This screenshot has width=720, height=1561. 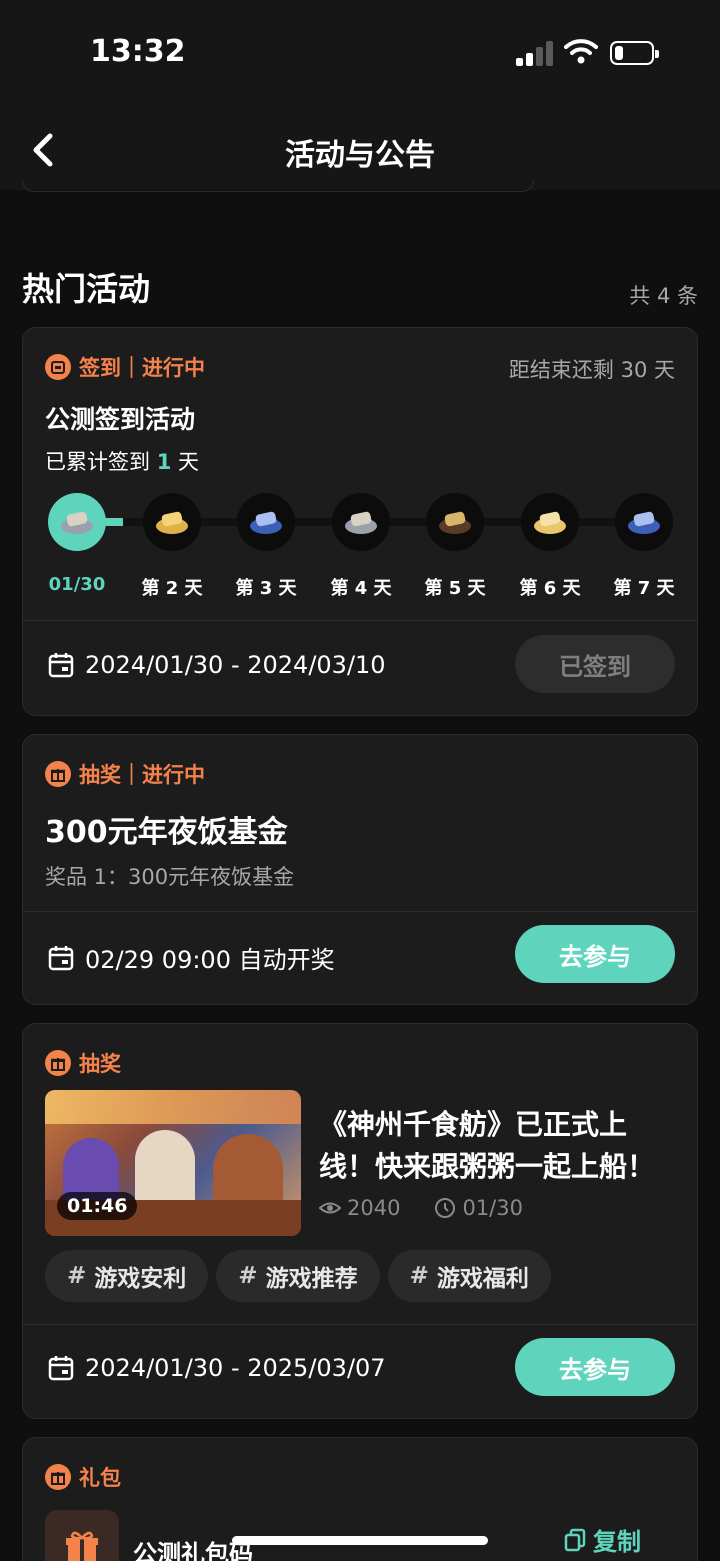 I want to click on topic-tag: # 游戏安利, so click(x=127, y=1276).